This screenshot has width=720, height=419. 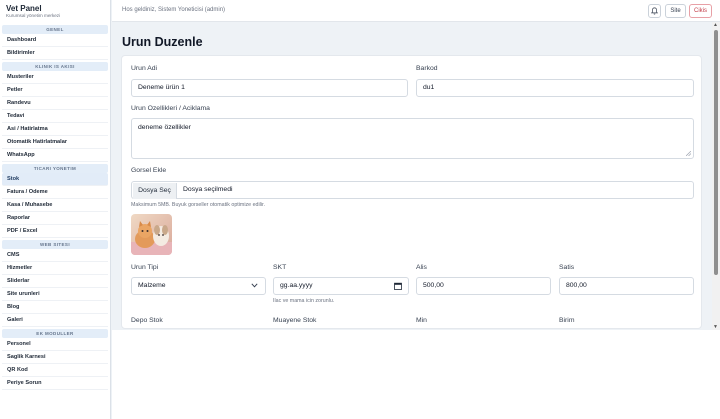 I want to click on skt-date-input: gg.aa.yyyy, so click(x=341, y=286).